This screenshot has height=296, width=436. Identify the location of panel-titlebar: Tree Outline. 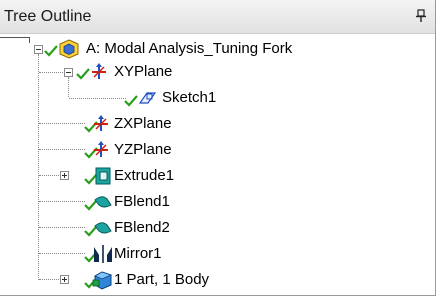
(217, 17).